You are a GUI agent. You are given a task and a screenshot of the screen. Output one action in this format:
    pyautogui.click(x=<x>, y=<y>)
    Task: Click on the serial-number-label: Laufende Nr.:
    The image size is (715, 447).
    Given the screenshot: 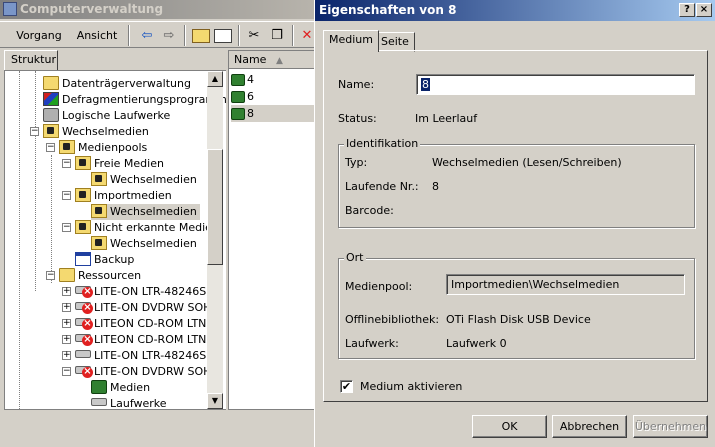 What is the action you would take?
    pyautogui.click(x=382, y=186)
    